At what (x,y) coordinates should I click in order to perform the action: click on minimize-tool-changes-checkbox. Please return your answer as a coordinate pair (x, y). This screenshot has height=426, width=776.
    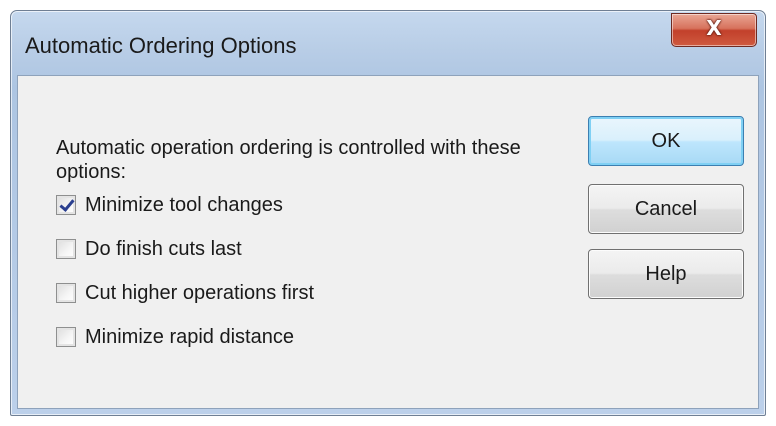
    Looking at the image, I should click on (66, 205).